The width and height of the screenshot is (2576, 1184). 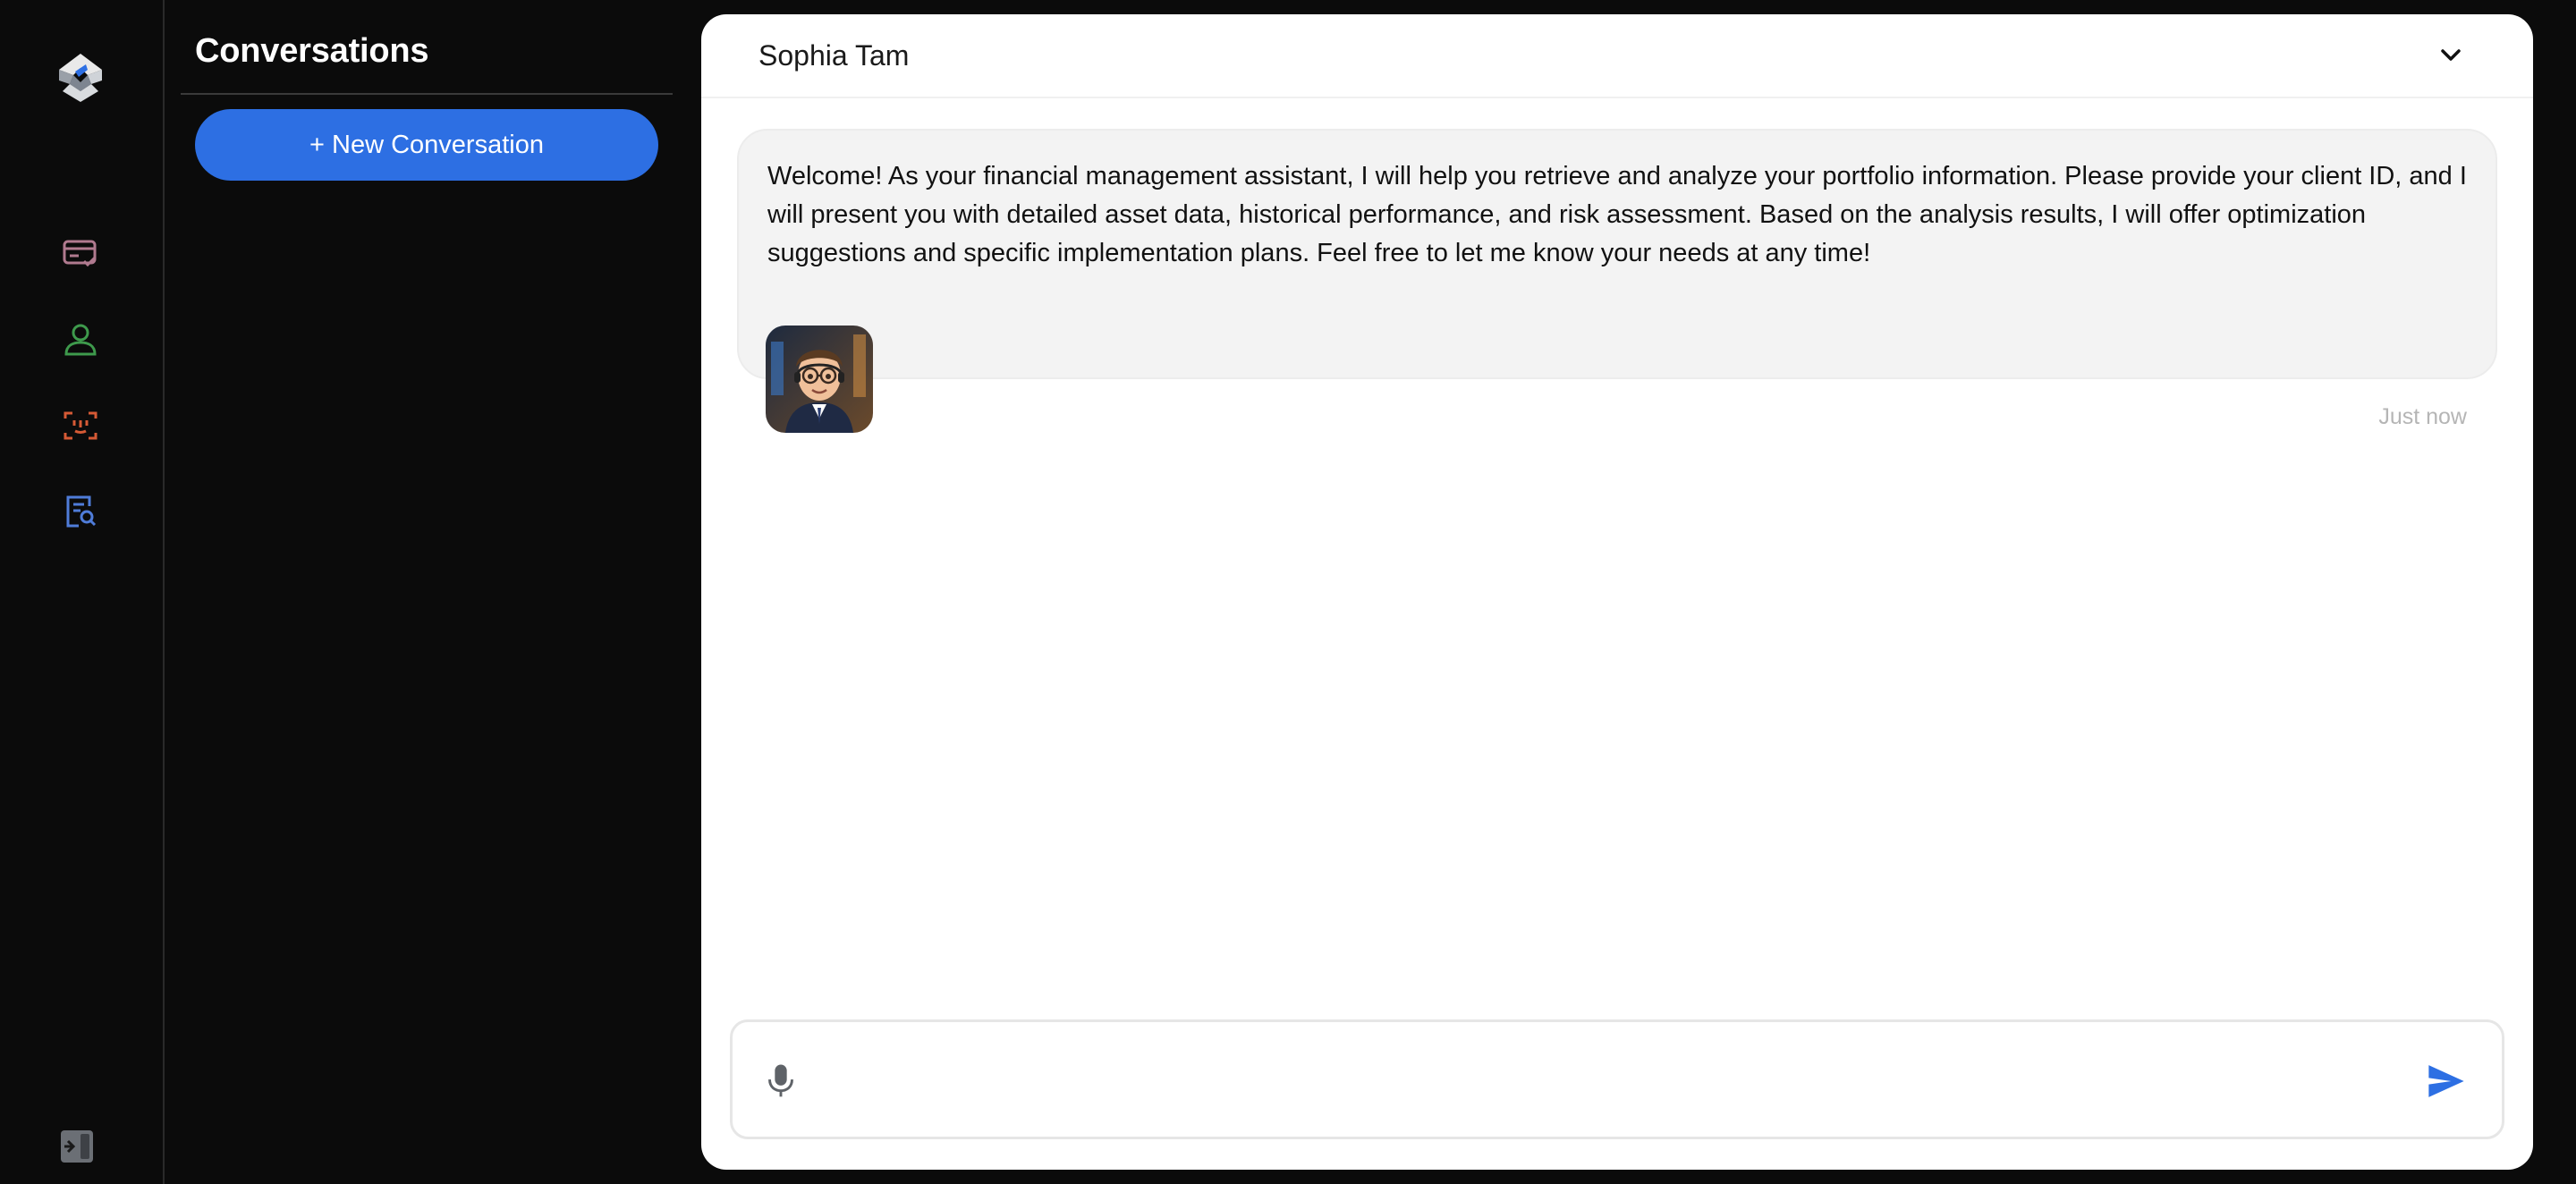 I want to click on chat-header-dropdown-button, so click(x=2451, y=55).